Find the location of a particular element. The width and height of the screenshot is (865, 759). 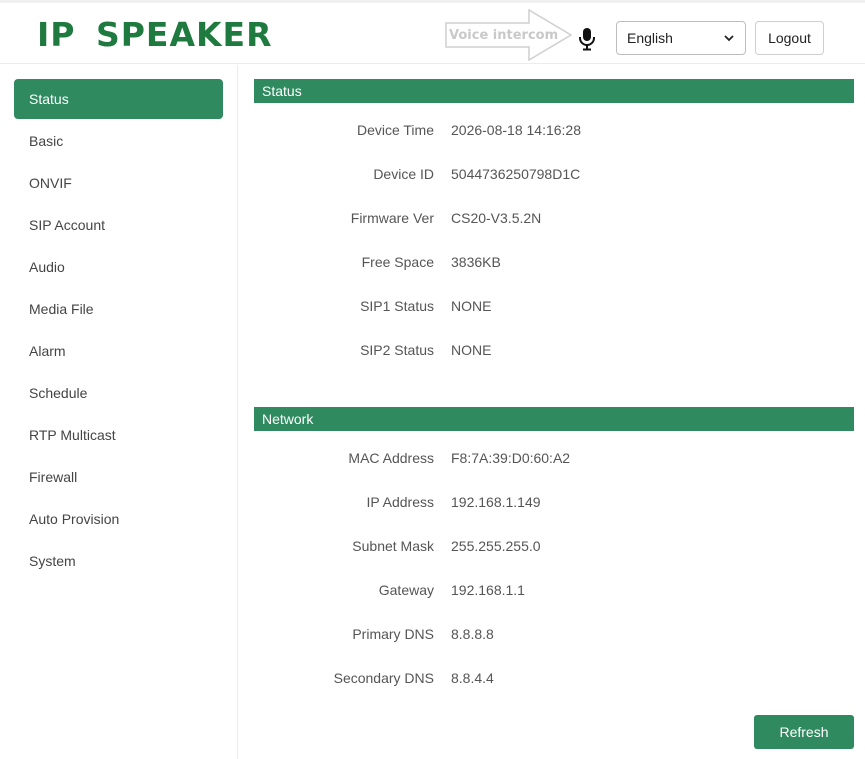

sidebar-item-sip-account: SIP Account is located at coordinates (118, 225).